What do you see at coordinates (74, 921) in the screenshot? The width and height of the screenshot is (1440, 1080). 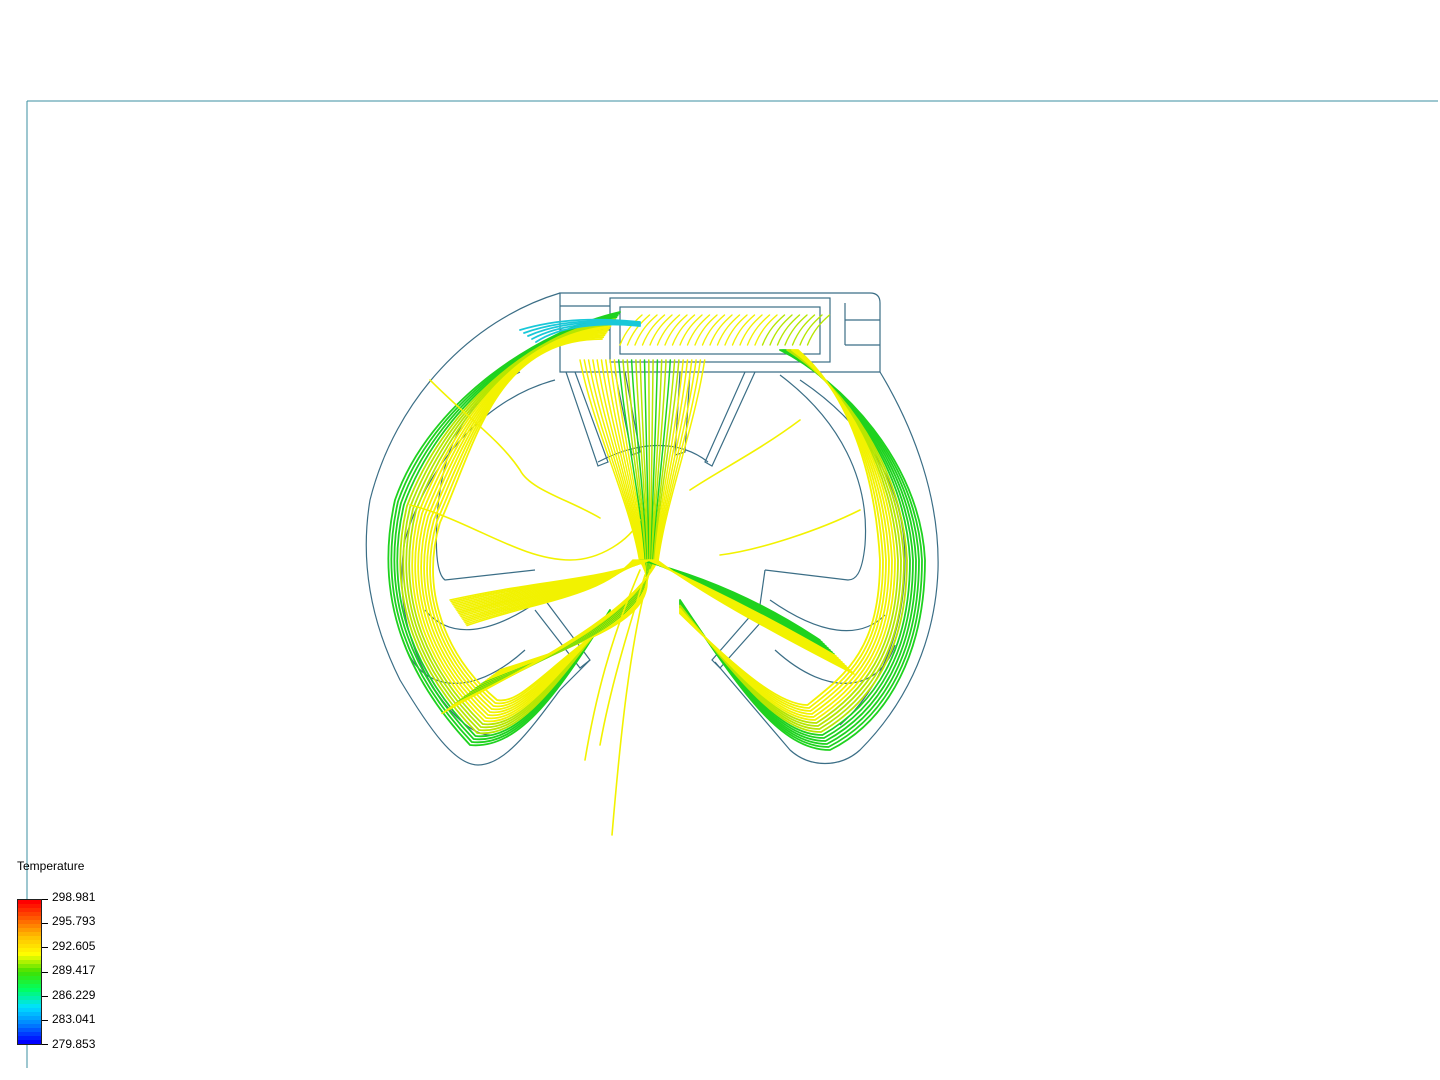 I see `legend-tick-label: 295.793` at bounding box center [74, 921].